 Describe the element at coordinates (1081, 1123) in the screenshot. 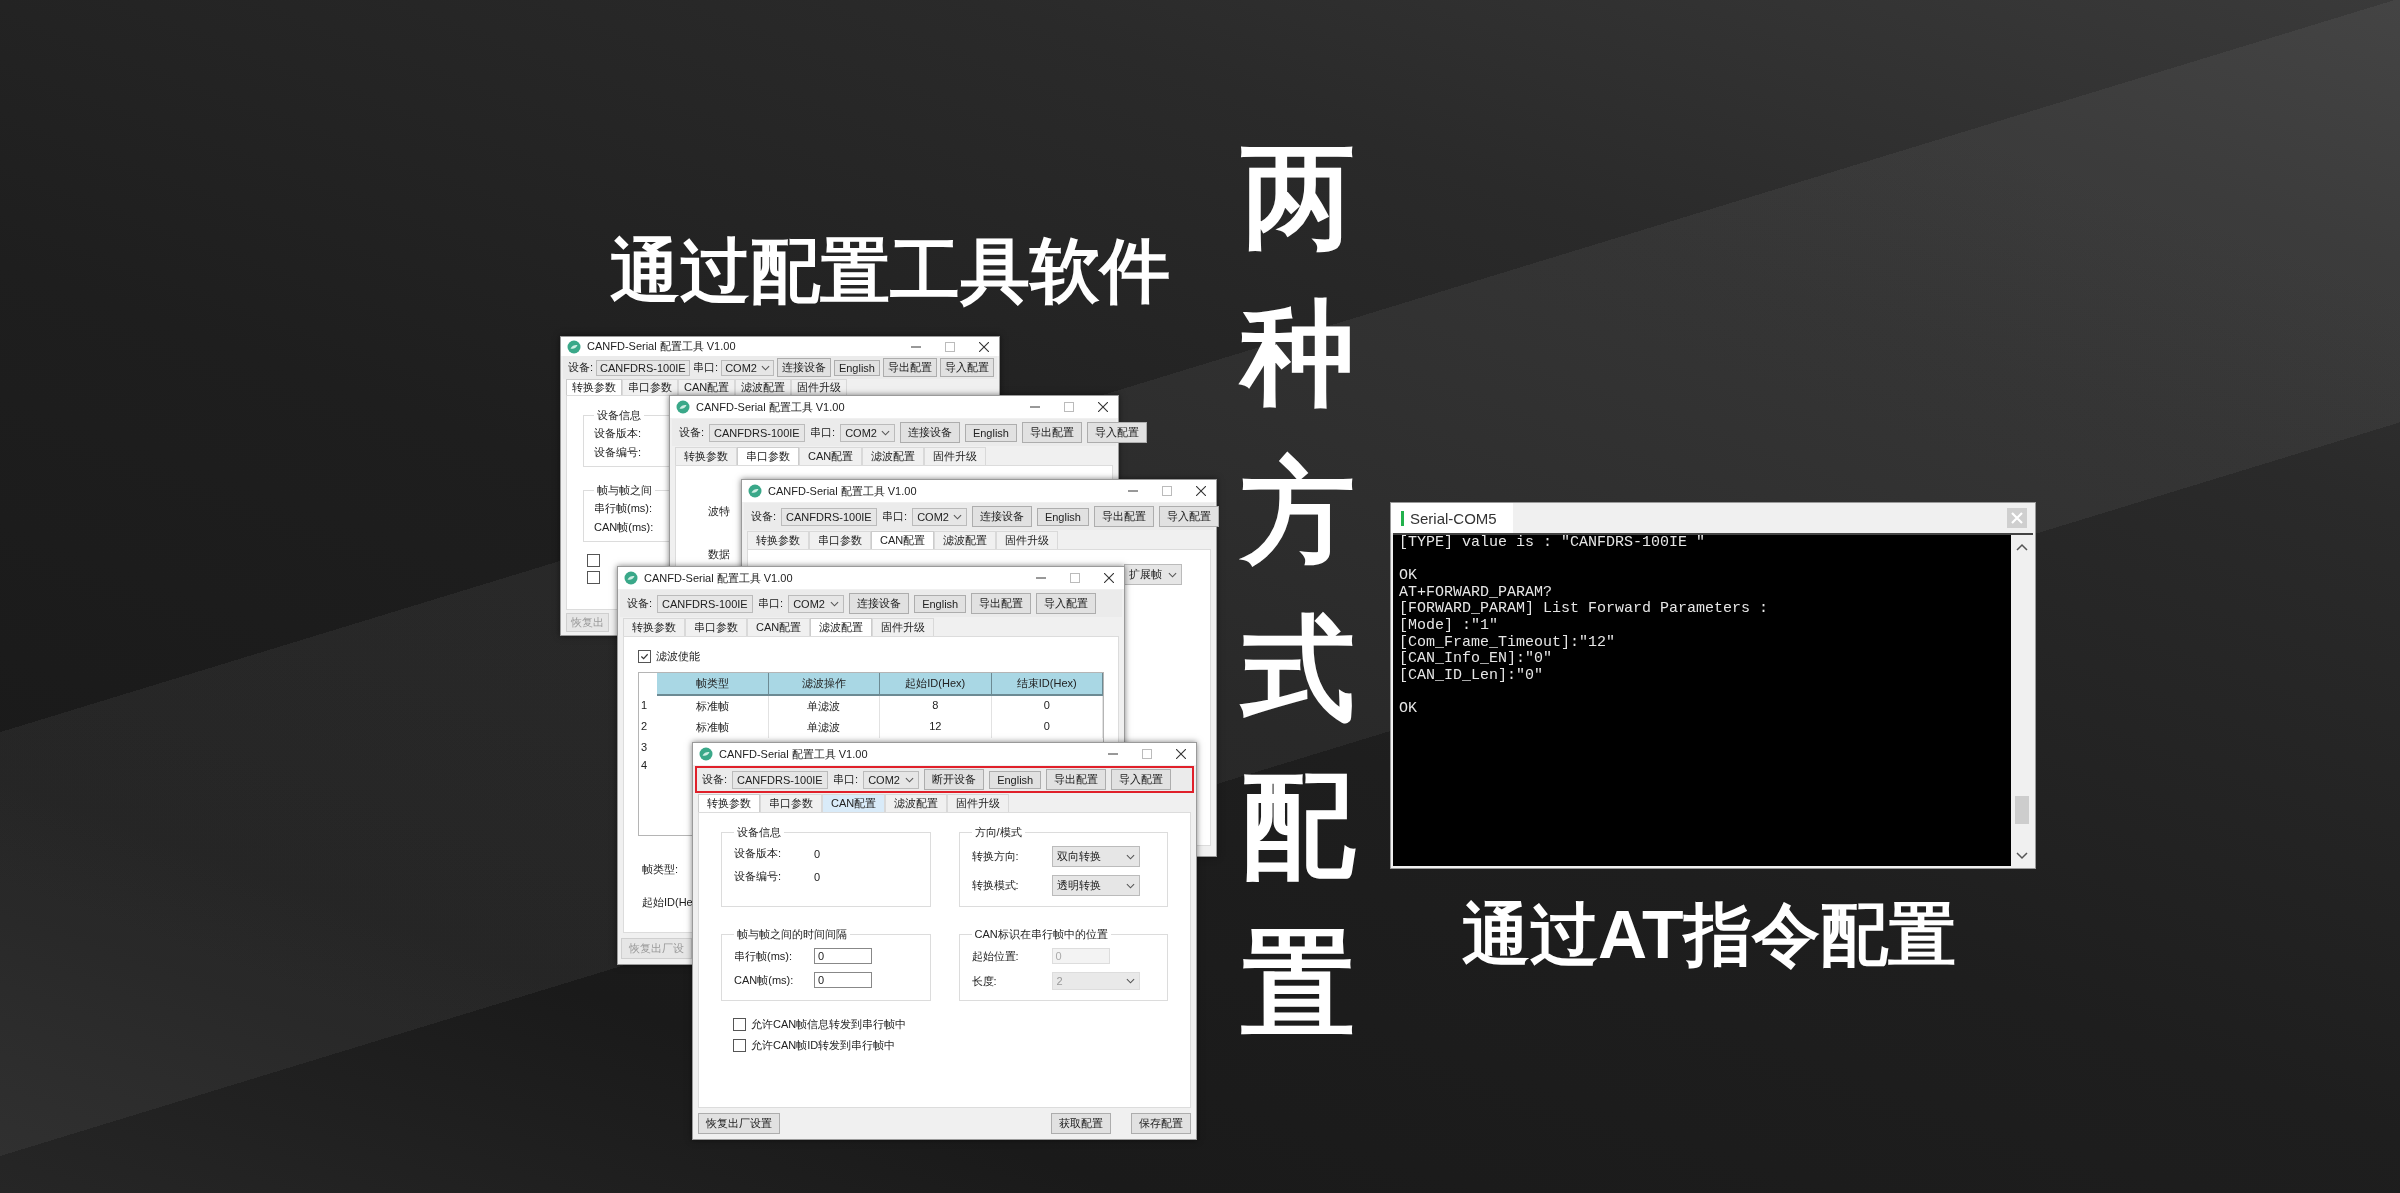

I see `footer-button: 获取配置` at that location.